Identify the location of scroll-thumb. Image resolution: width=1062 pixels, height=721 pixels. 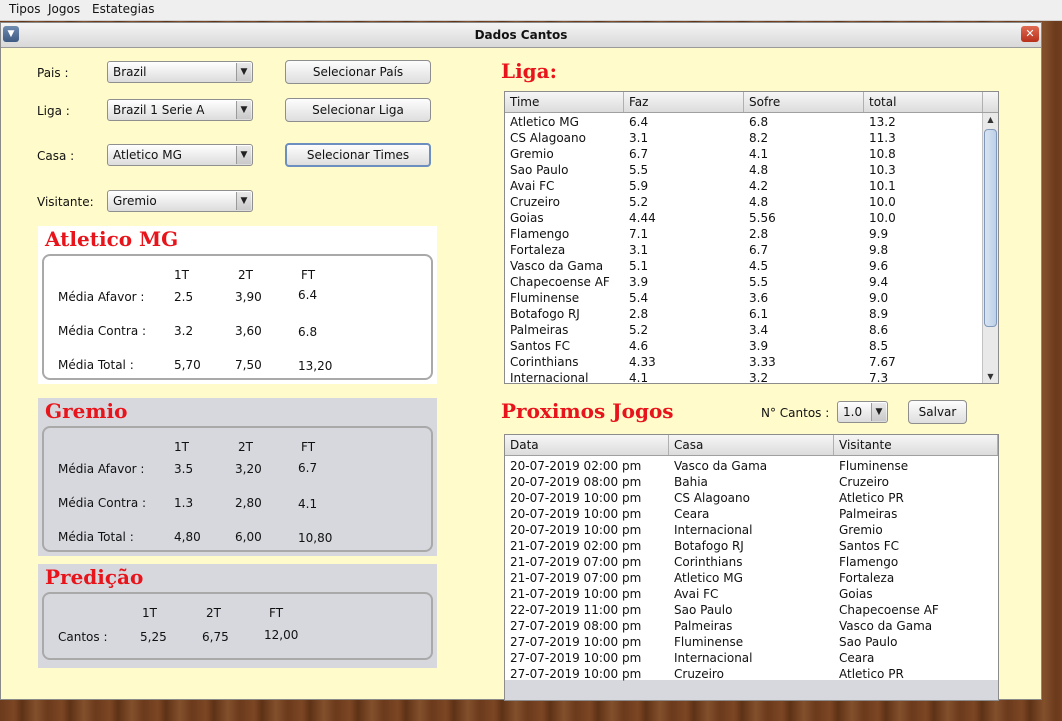
(990, 228).